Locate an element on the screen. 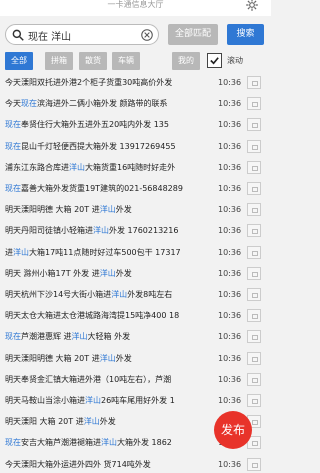  list-item-text: 现在芦潮港惠辉 进洋山大轻箱 外发 is located at coordinates (107, 336).